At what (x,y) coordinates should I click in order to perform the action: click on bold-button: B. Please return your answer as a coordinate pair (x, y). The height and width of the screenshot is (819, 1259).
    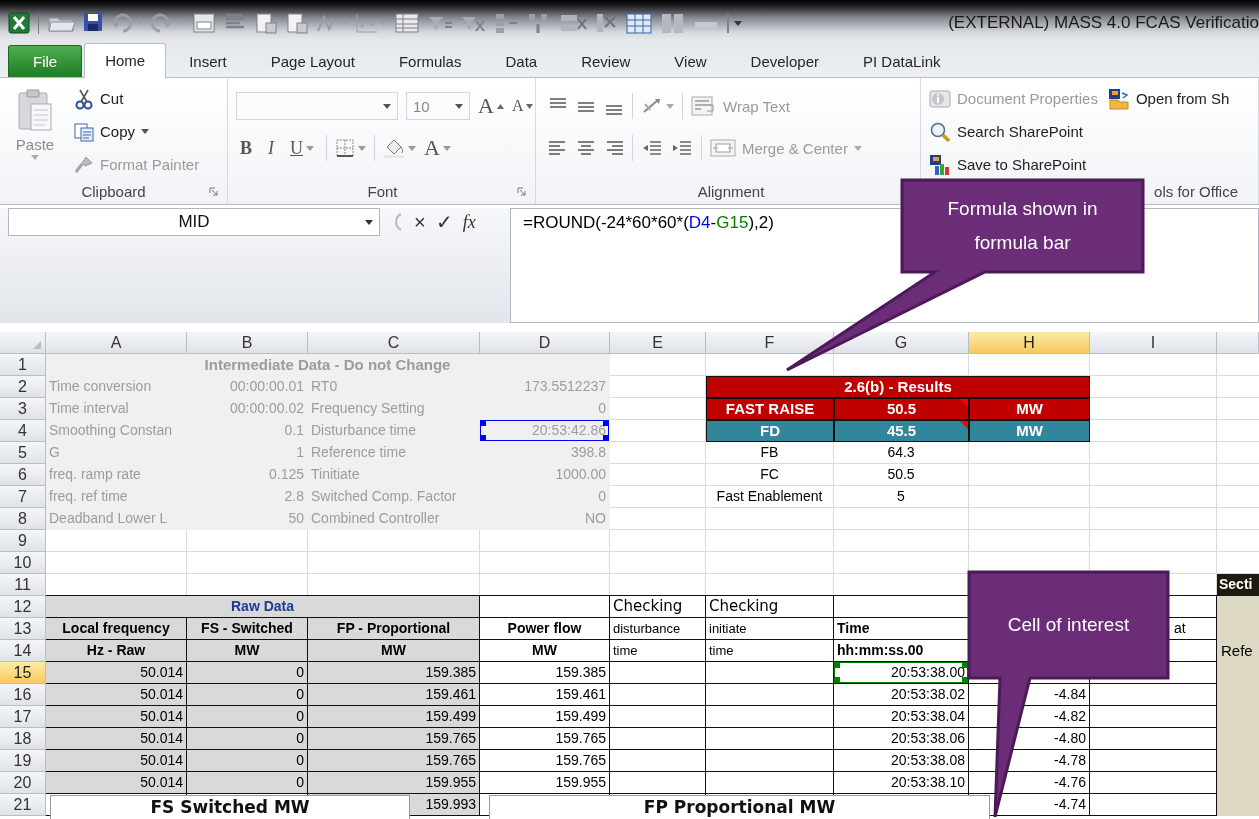
    Looking at the image, I should click on (246, 148).